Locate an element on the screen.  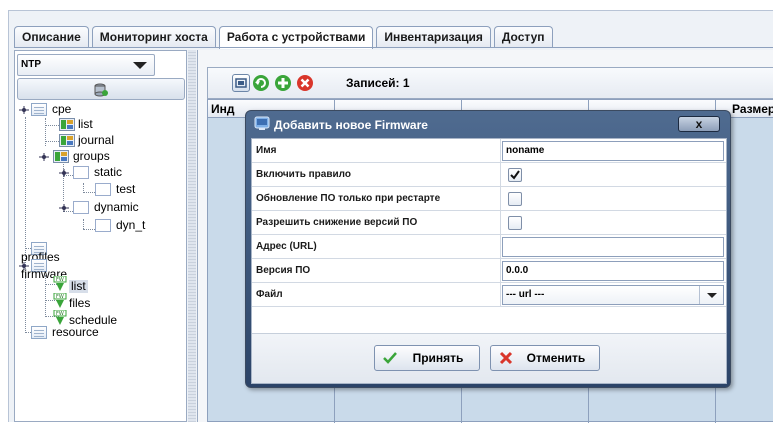
device-list-icon is located at coordinates (67, 124).